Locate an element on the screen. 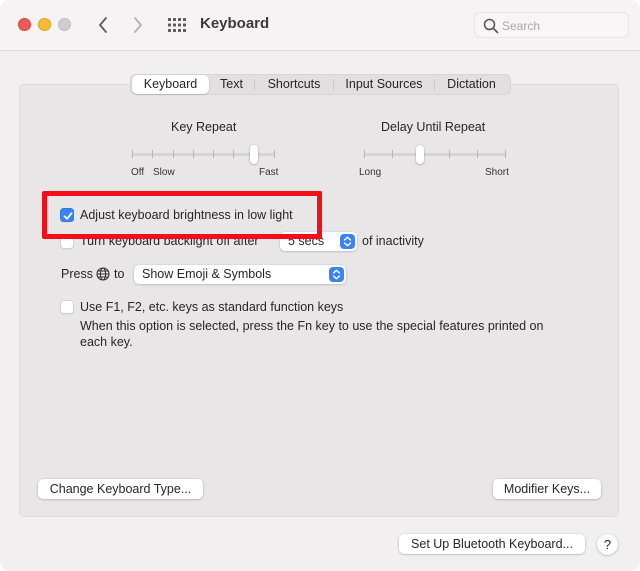 This screenshot has width=640, height=571. key-repeat-off-label: Off is located at coordinates (138, 172).